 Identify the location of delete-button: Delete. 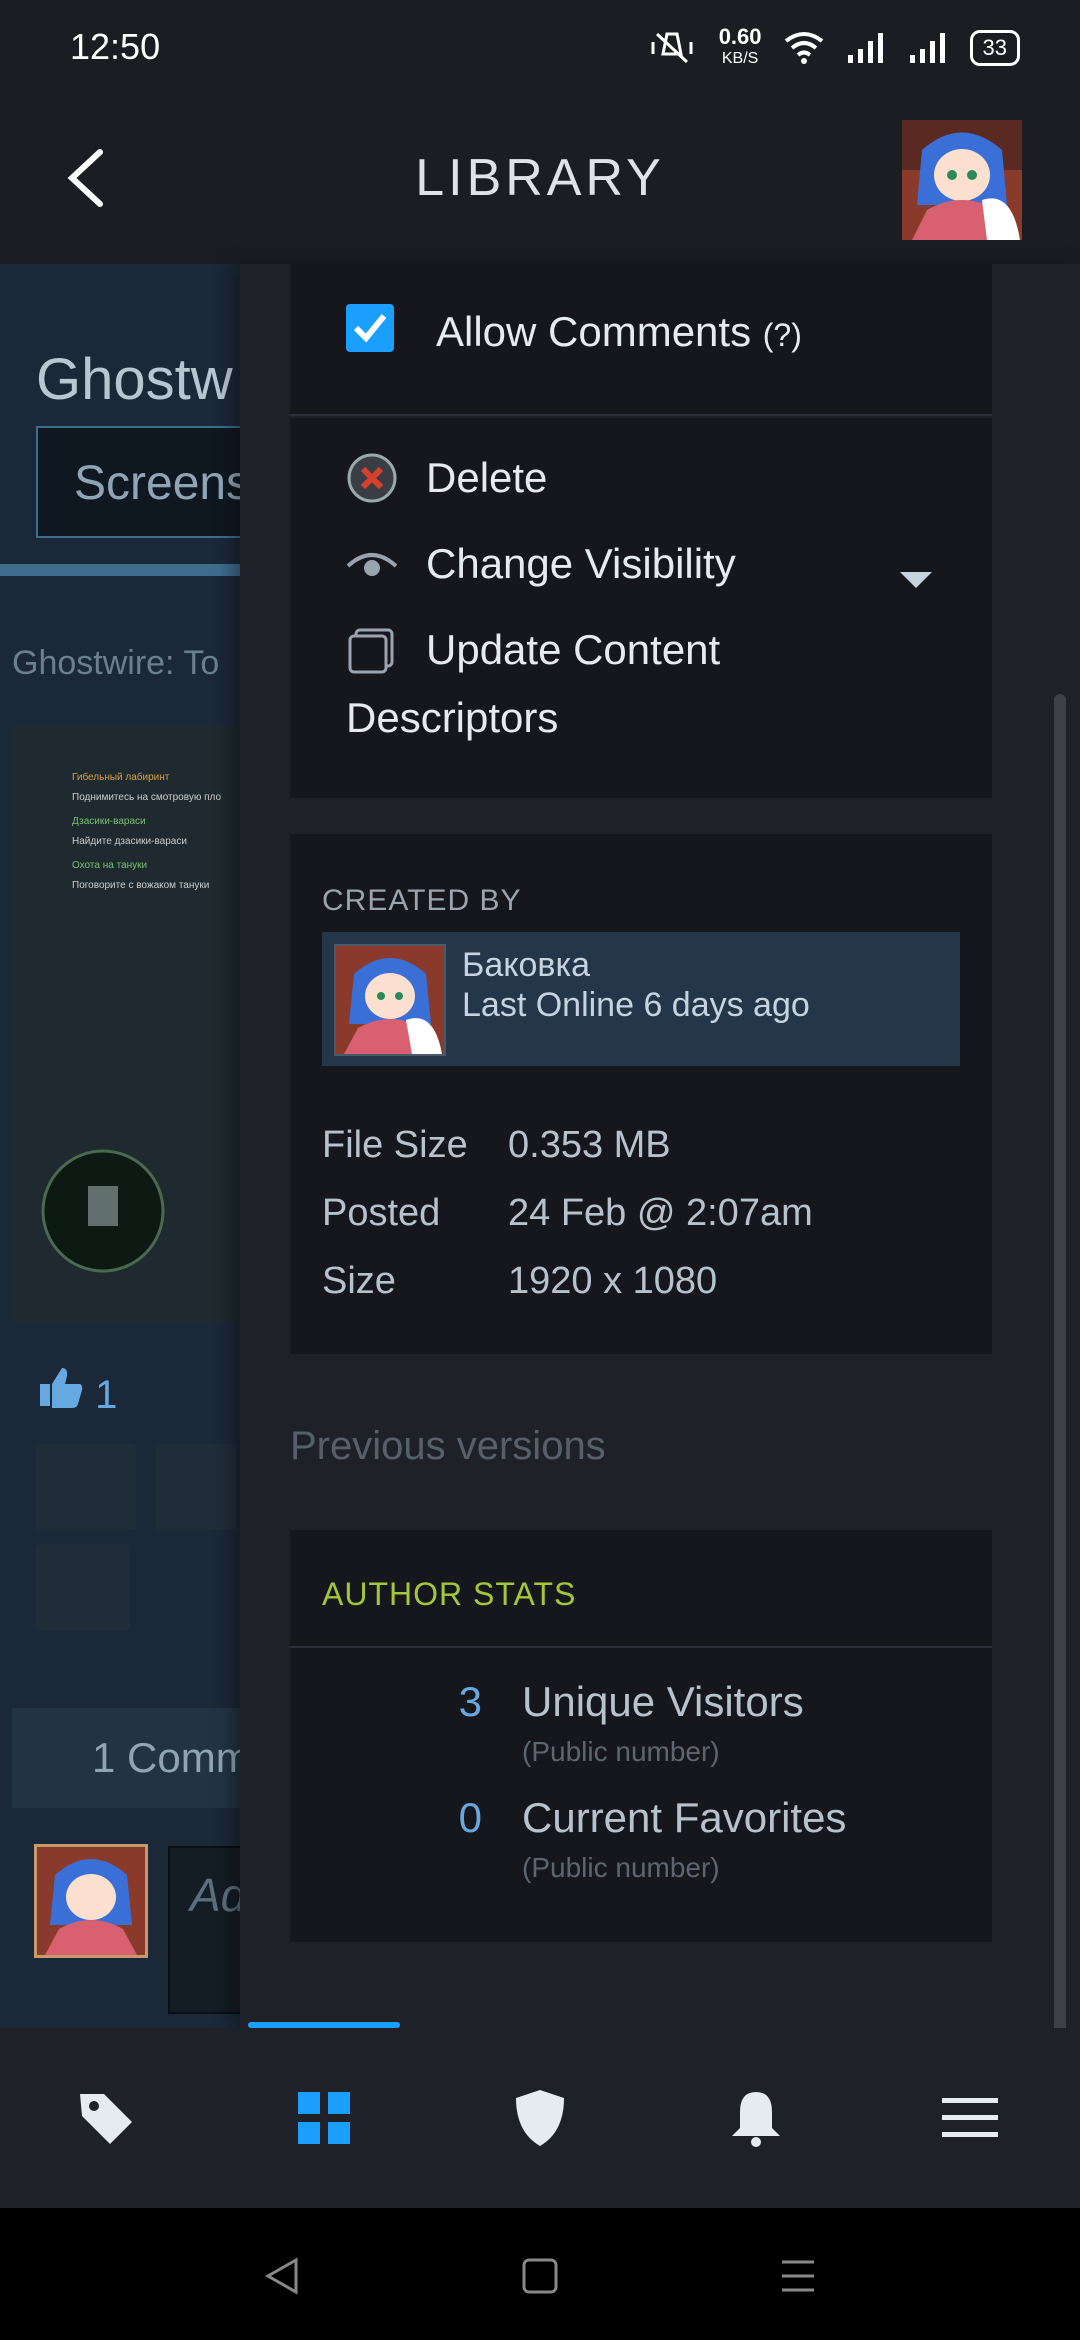
(446, 478).